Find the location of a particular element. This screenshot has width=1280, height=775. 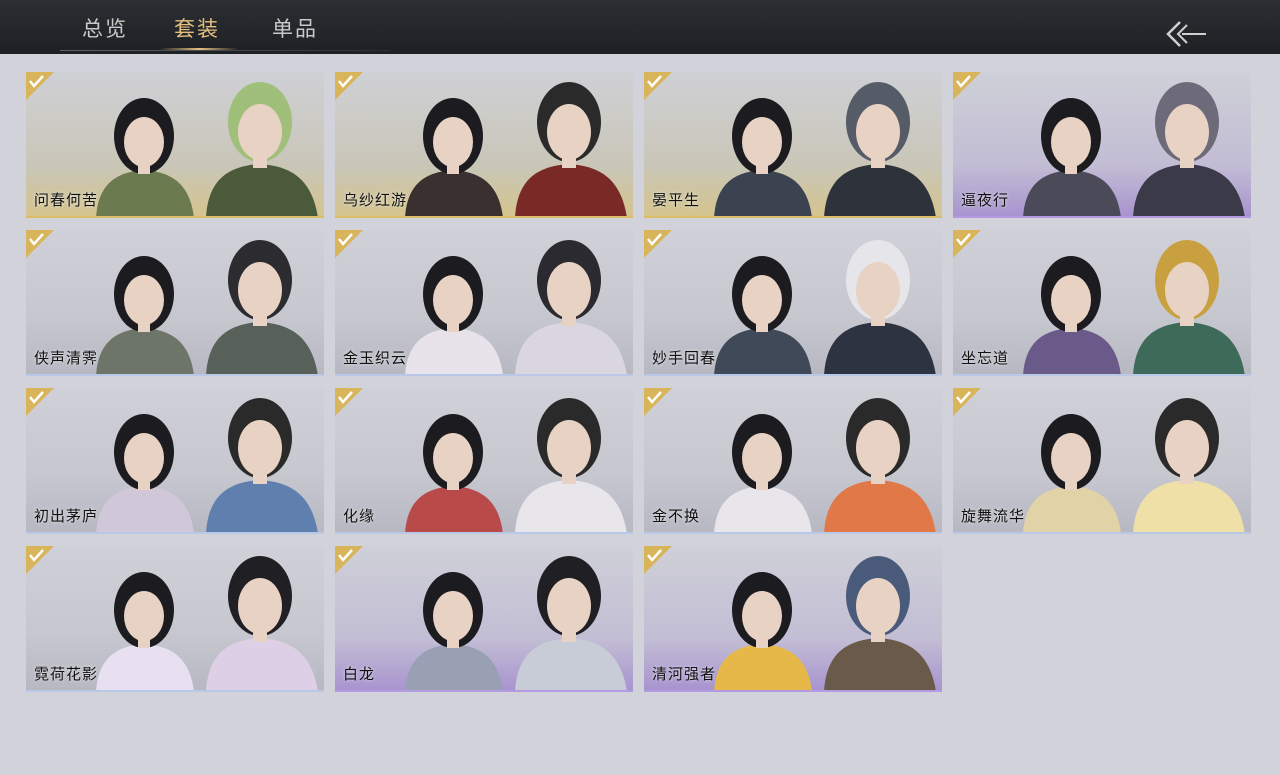

tab-single-items: 单品 is located at coordinates (295, 29).